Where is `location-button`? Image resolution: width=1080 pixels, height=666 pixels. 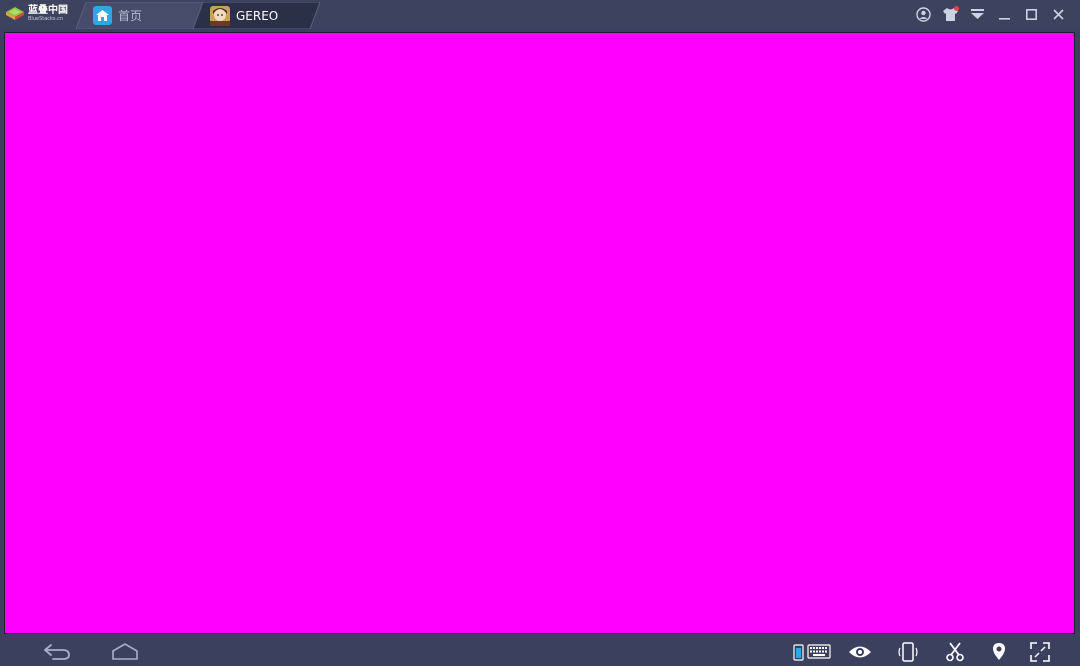
location-button is located at coordinates (999, 652).